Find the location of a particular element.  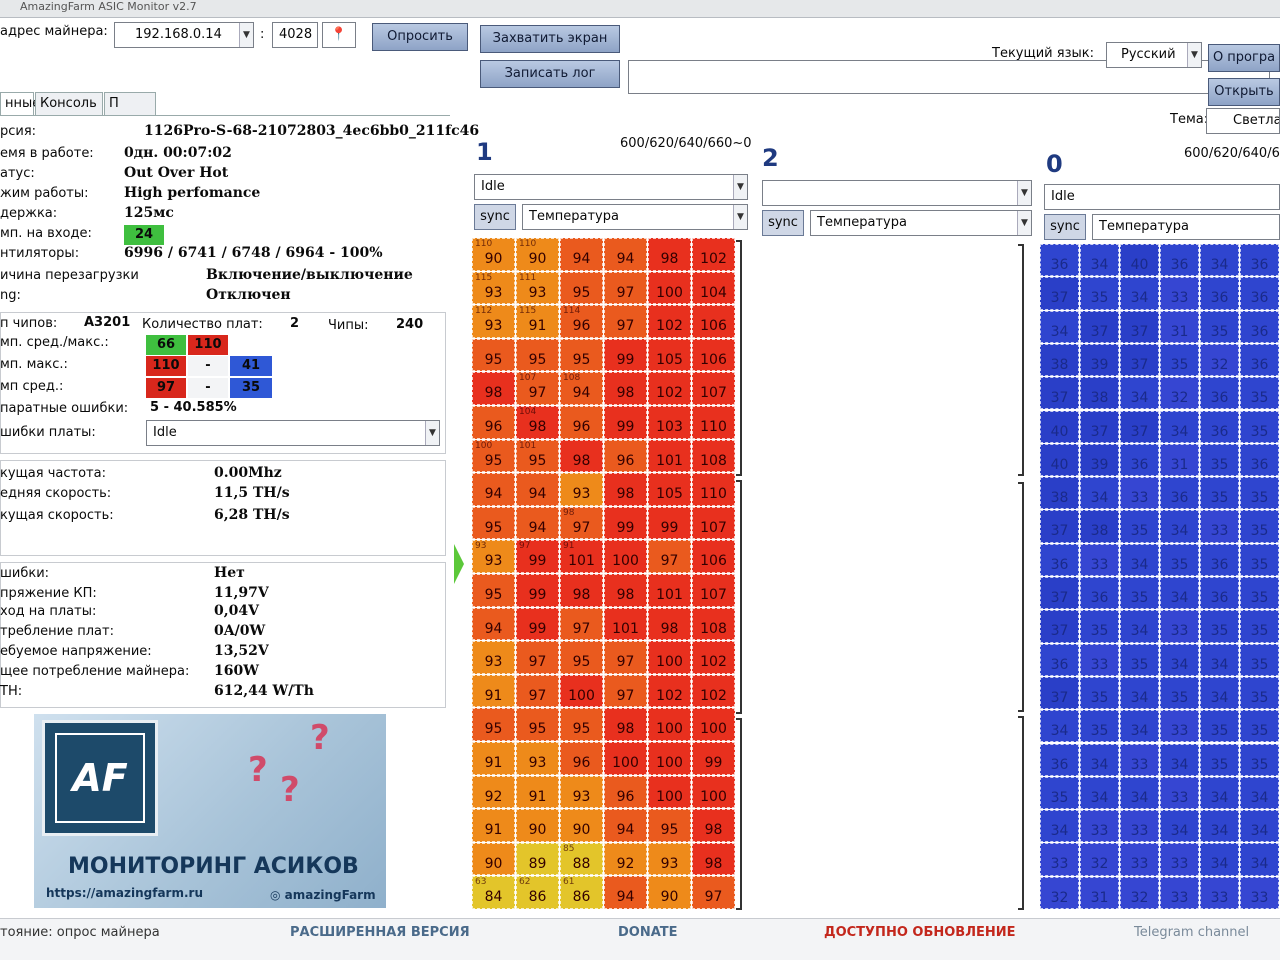

chip-cell: 31 is located at coordinates (1179, 326).